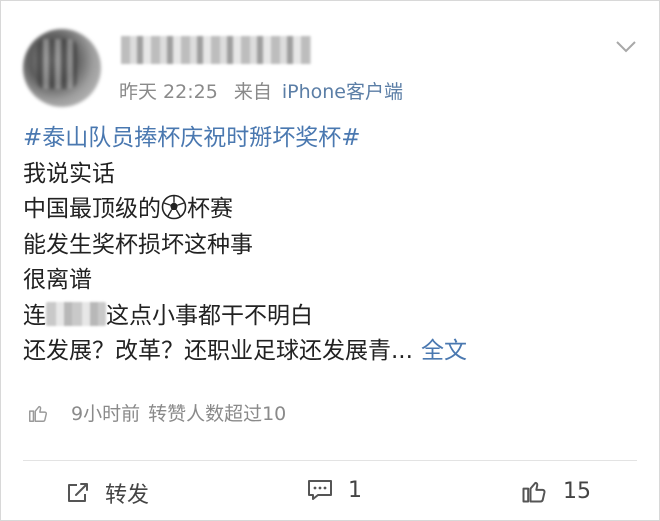  I want to click on like-count: 15, so click(577, 491).